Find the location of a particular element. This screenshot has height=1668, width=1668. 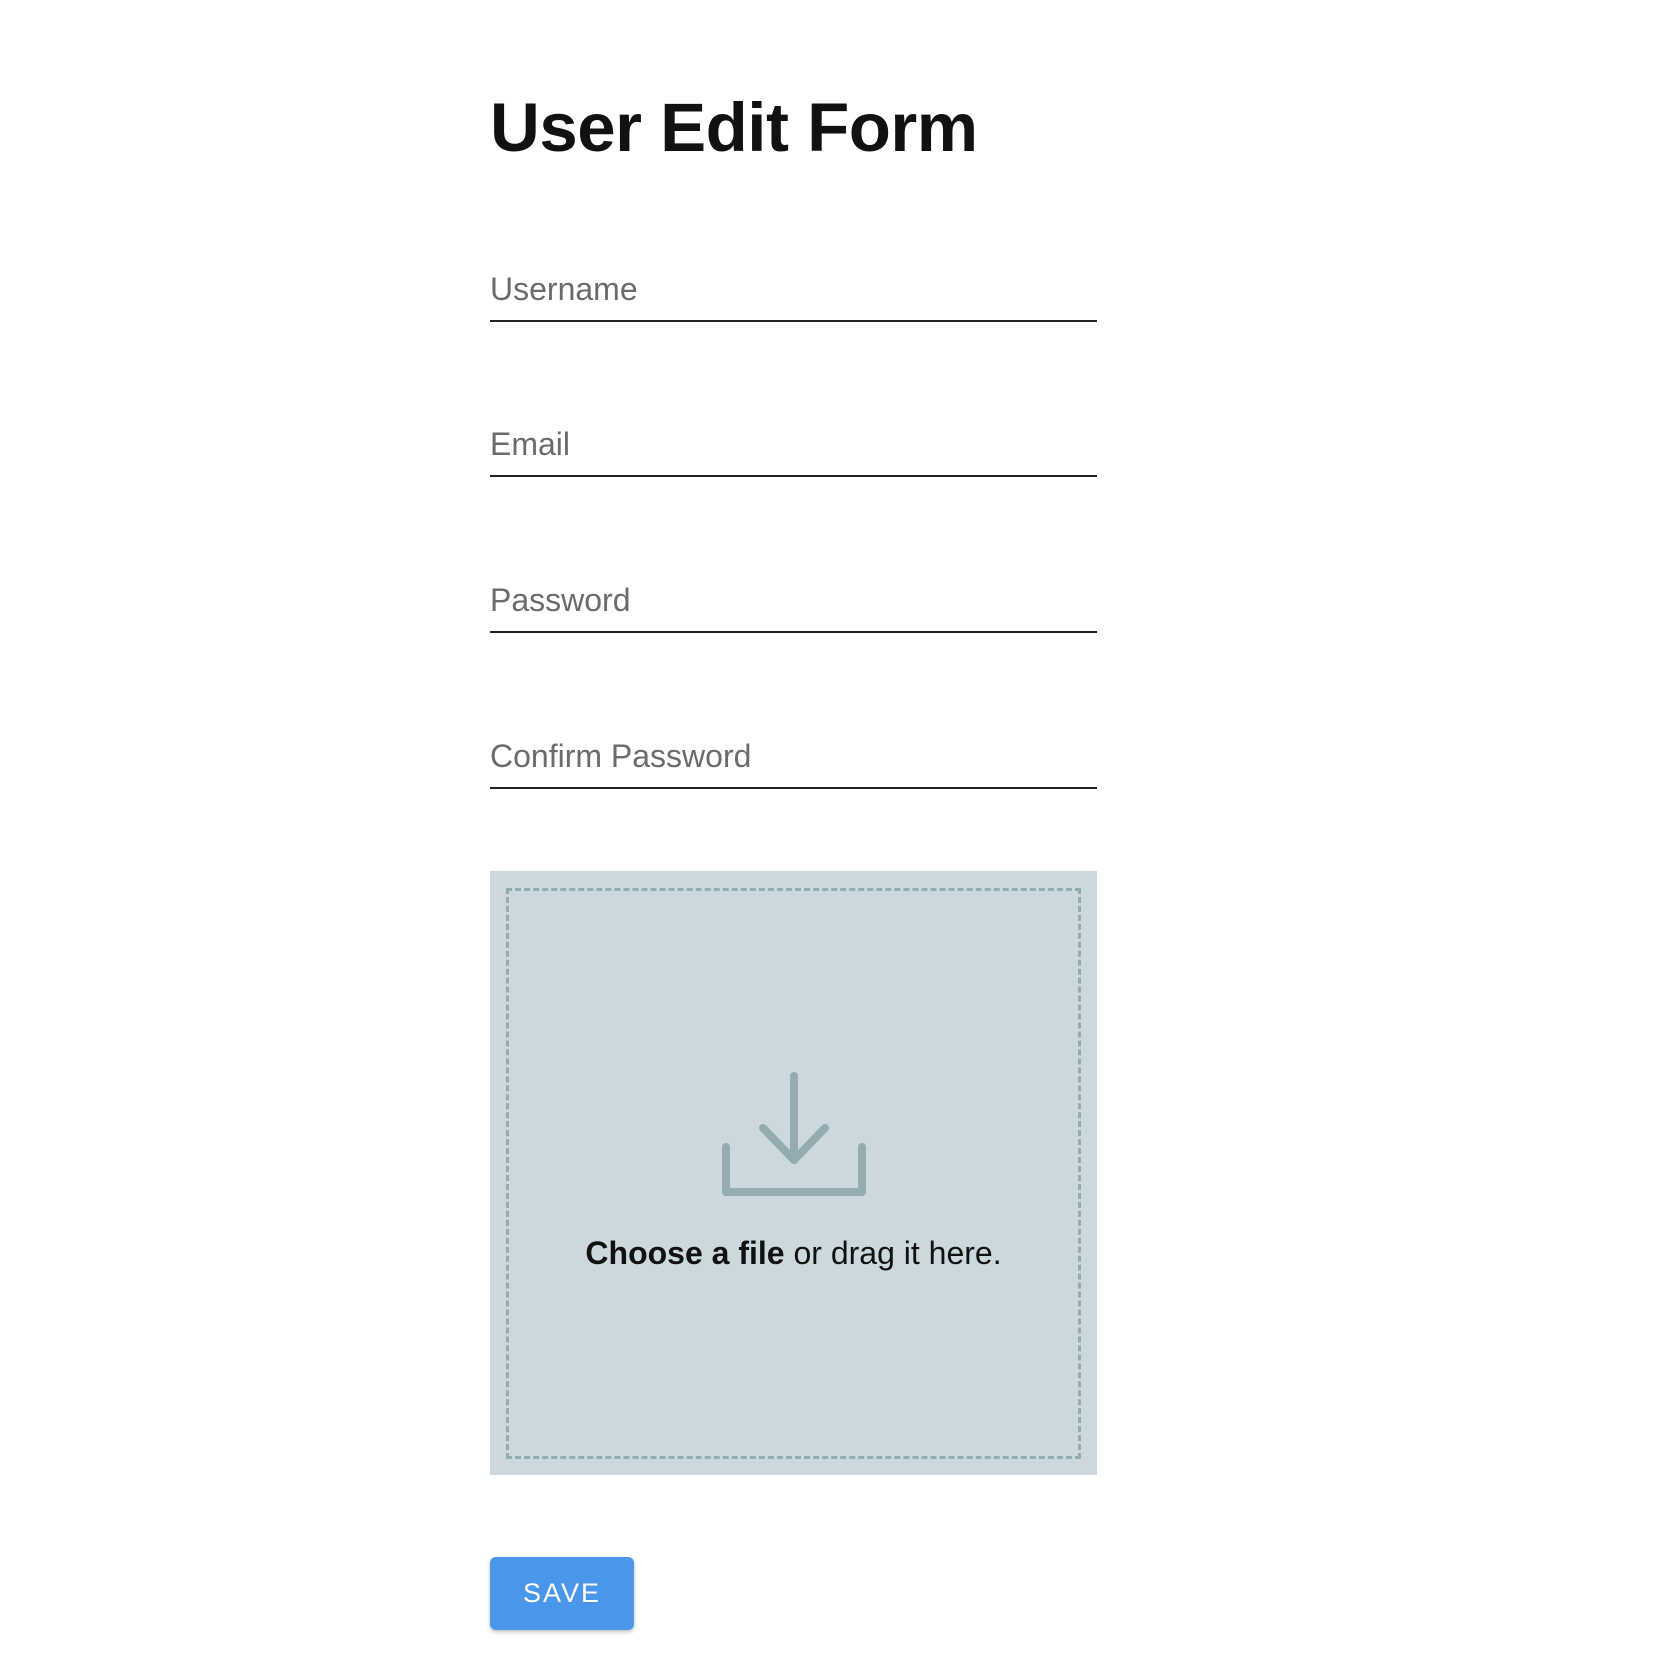

email-field is located at coordinates (793, 444).